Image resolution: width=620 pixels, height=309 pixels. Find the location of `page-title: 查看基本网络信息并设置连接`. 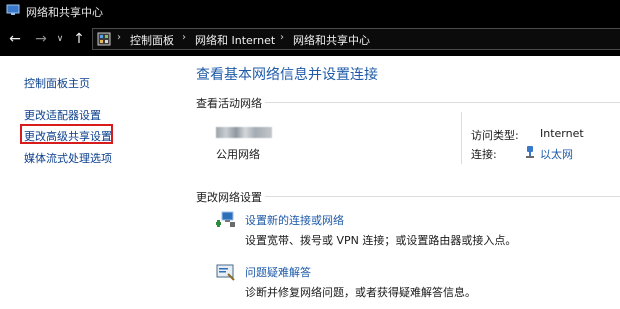

page-title: 查看基本网络信息并设置连接 is located at coordinates (287, 75).